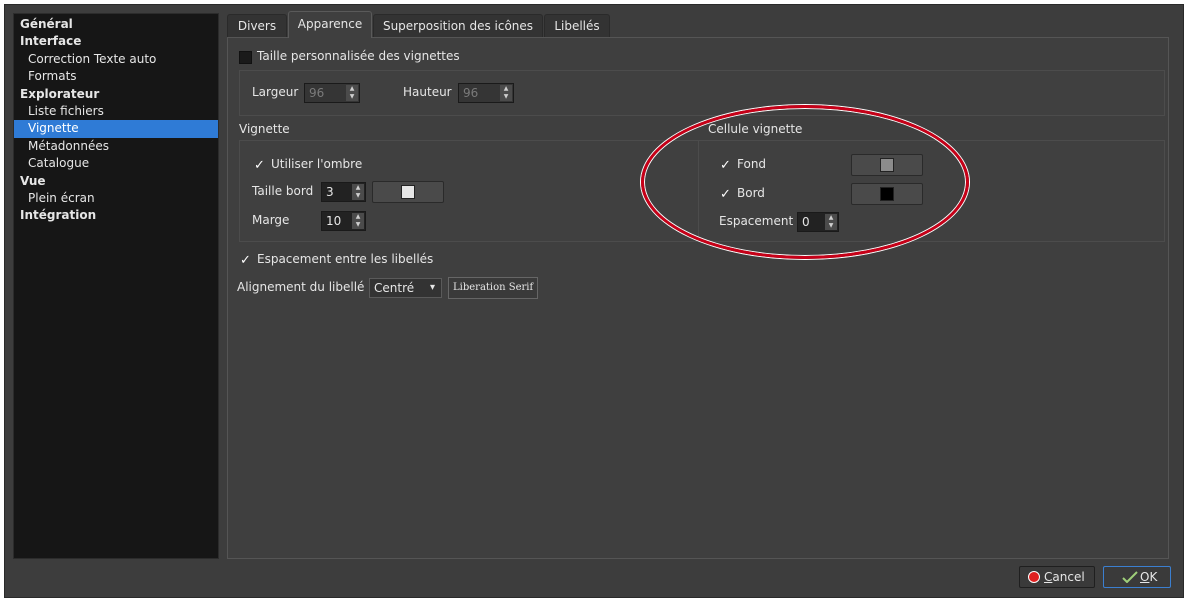 The width and height of the screenshot is (1188, 602). I want to click on border-size-label: Taille bord, so click(283, 191).